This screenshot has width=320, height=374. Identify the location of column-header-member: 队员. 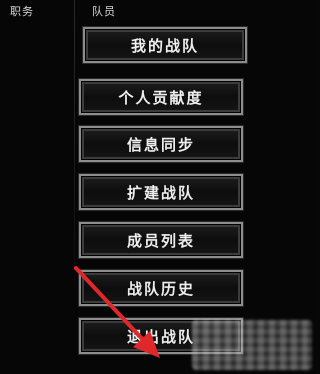
(104, 11).